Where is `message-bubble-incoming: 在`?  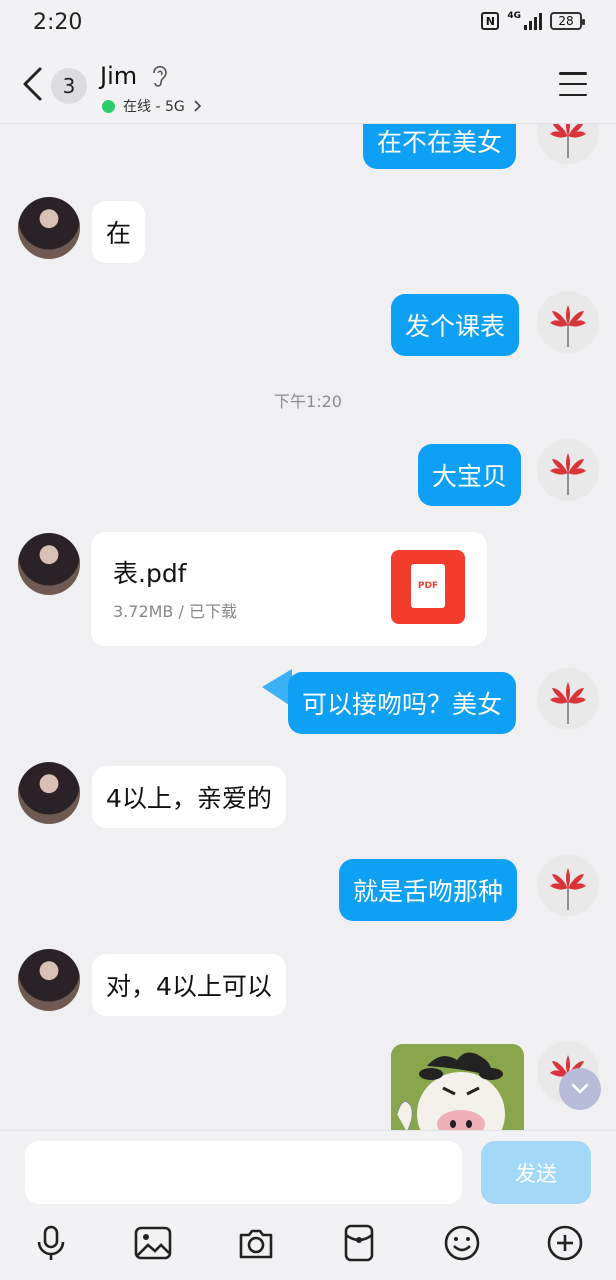 message-bubble-incoming: 在 is located at coordinates (119, 232).